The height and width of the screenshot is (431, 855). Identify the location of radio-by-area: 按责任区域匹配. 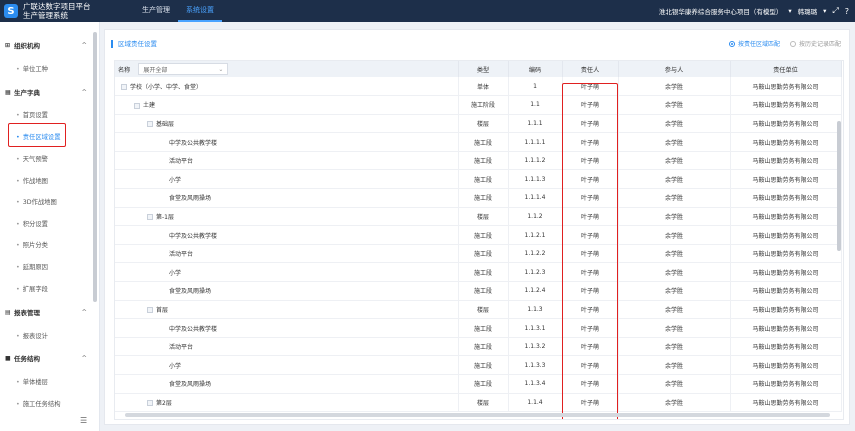
(754, 43).